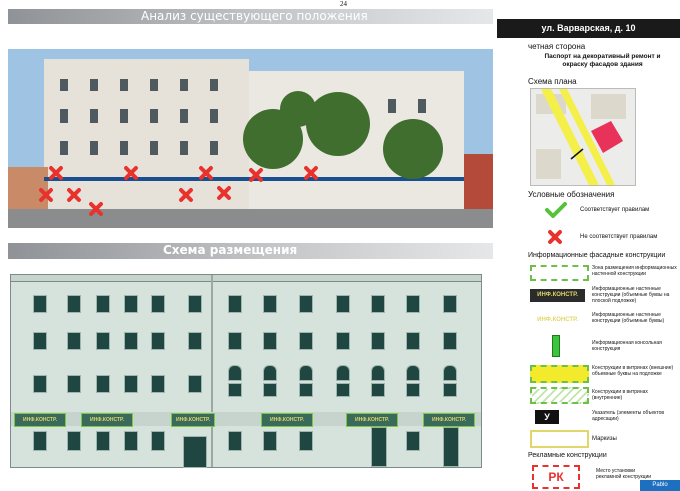  I want to click on wall-letters-swatch: ИНФ.КОНСТР., so click(557, 320).